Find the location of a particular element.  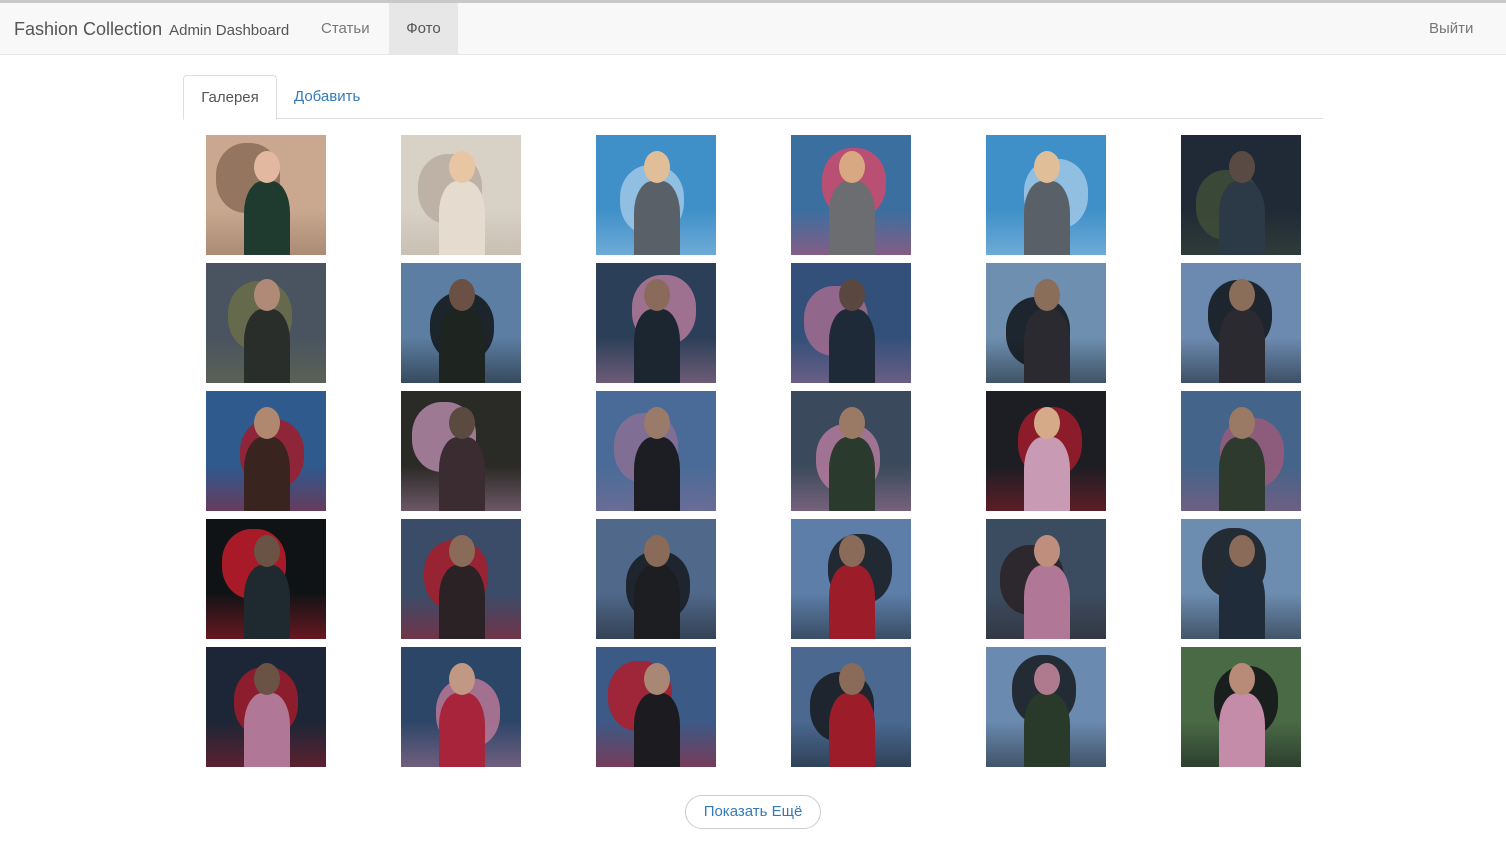

nav-item-articles: Статьи is located at coordinates (345, 29).